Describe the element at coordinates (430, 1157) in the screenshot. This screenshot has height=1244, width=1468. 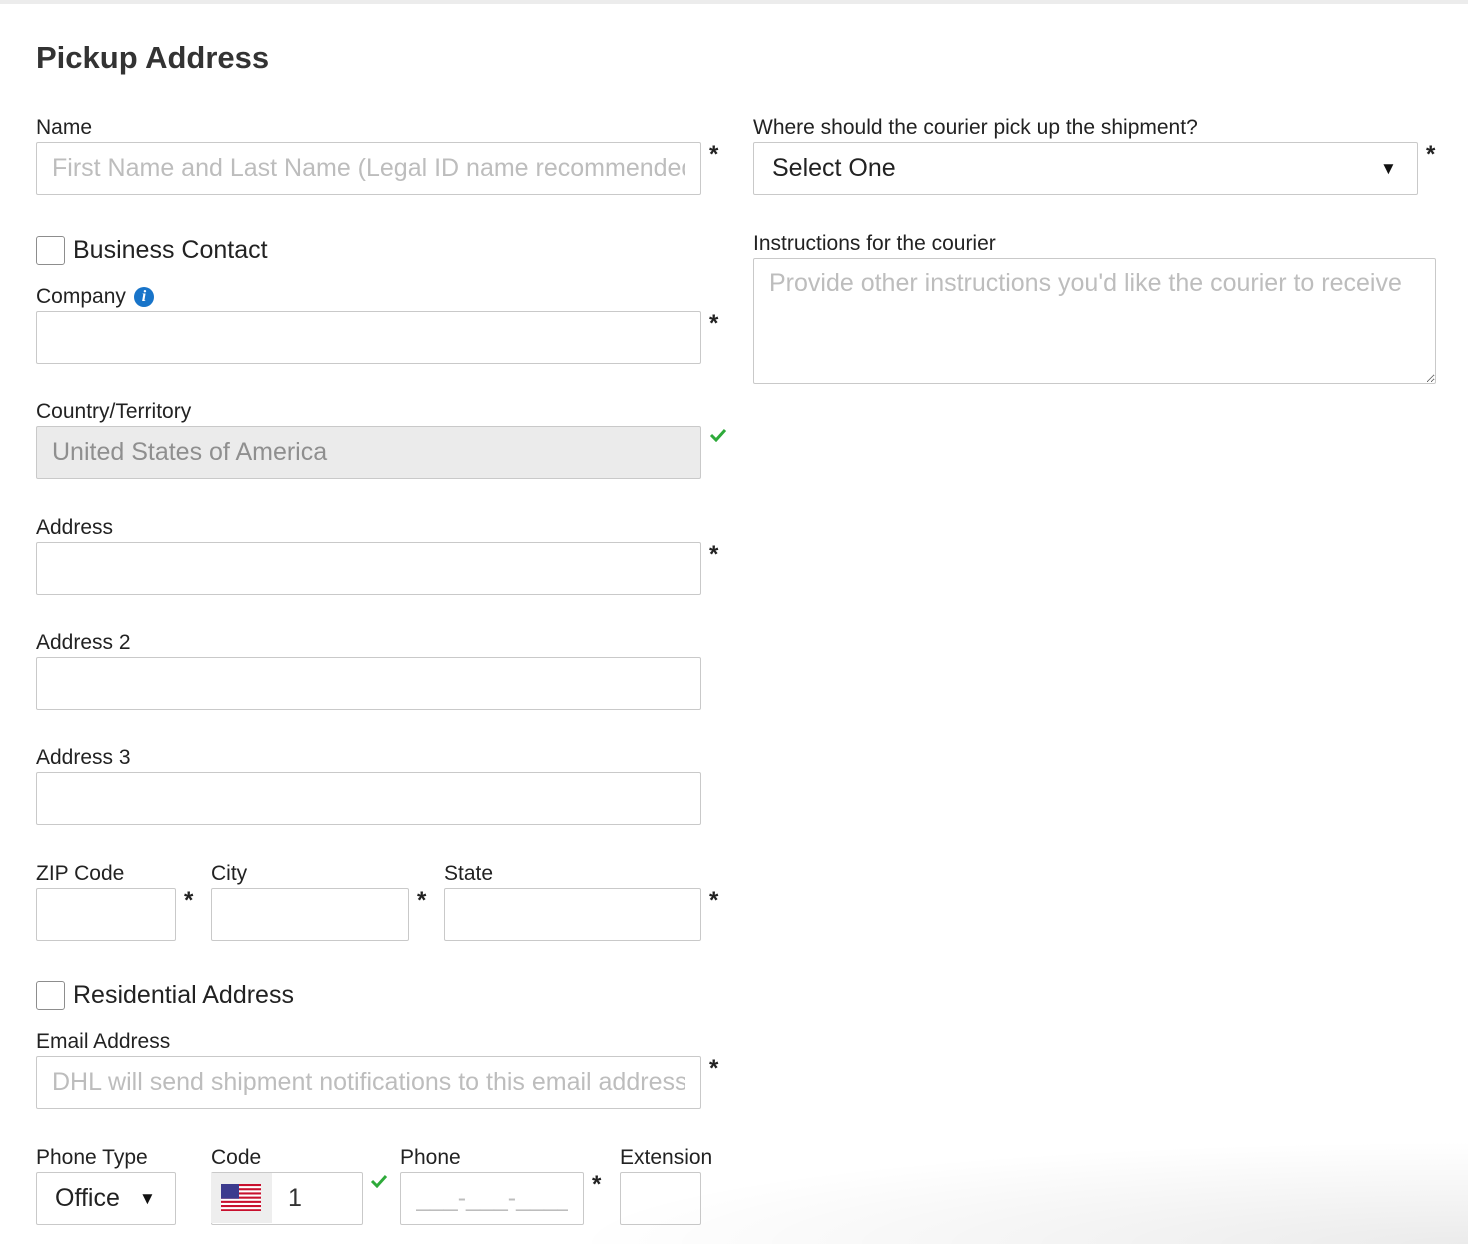
I see `phone-label: Phone` at that location.